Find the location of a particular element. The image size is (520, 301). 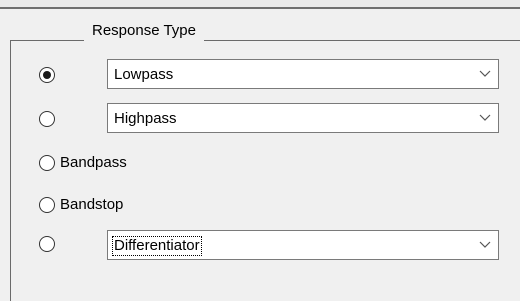

bandstop-label: Bandstop is located at coordinates (91, 205).